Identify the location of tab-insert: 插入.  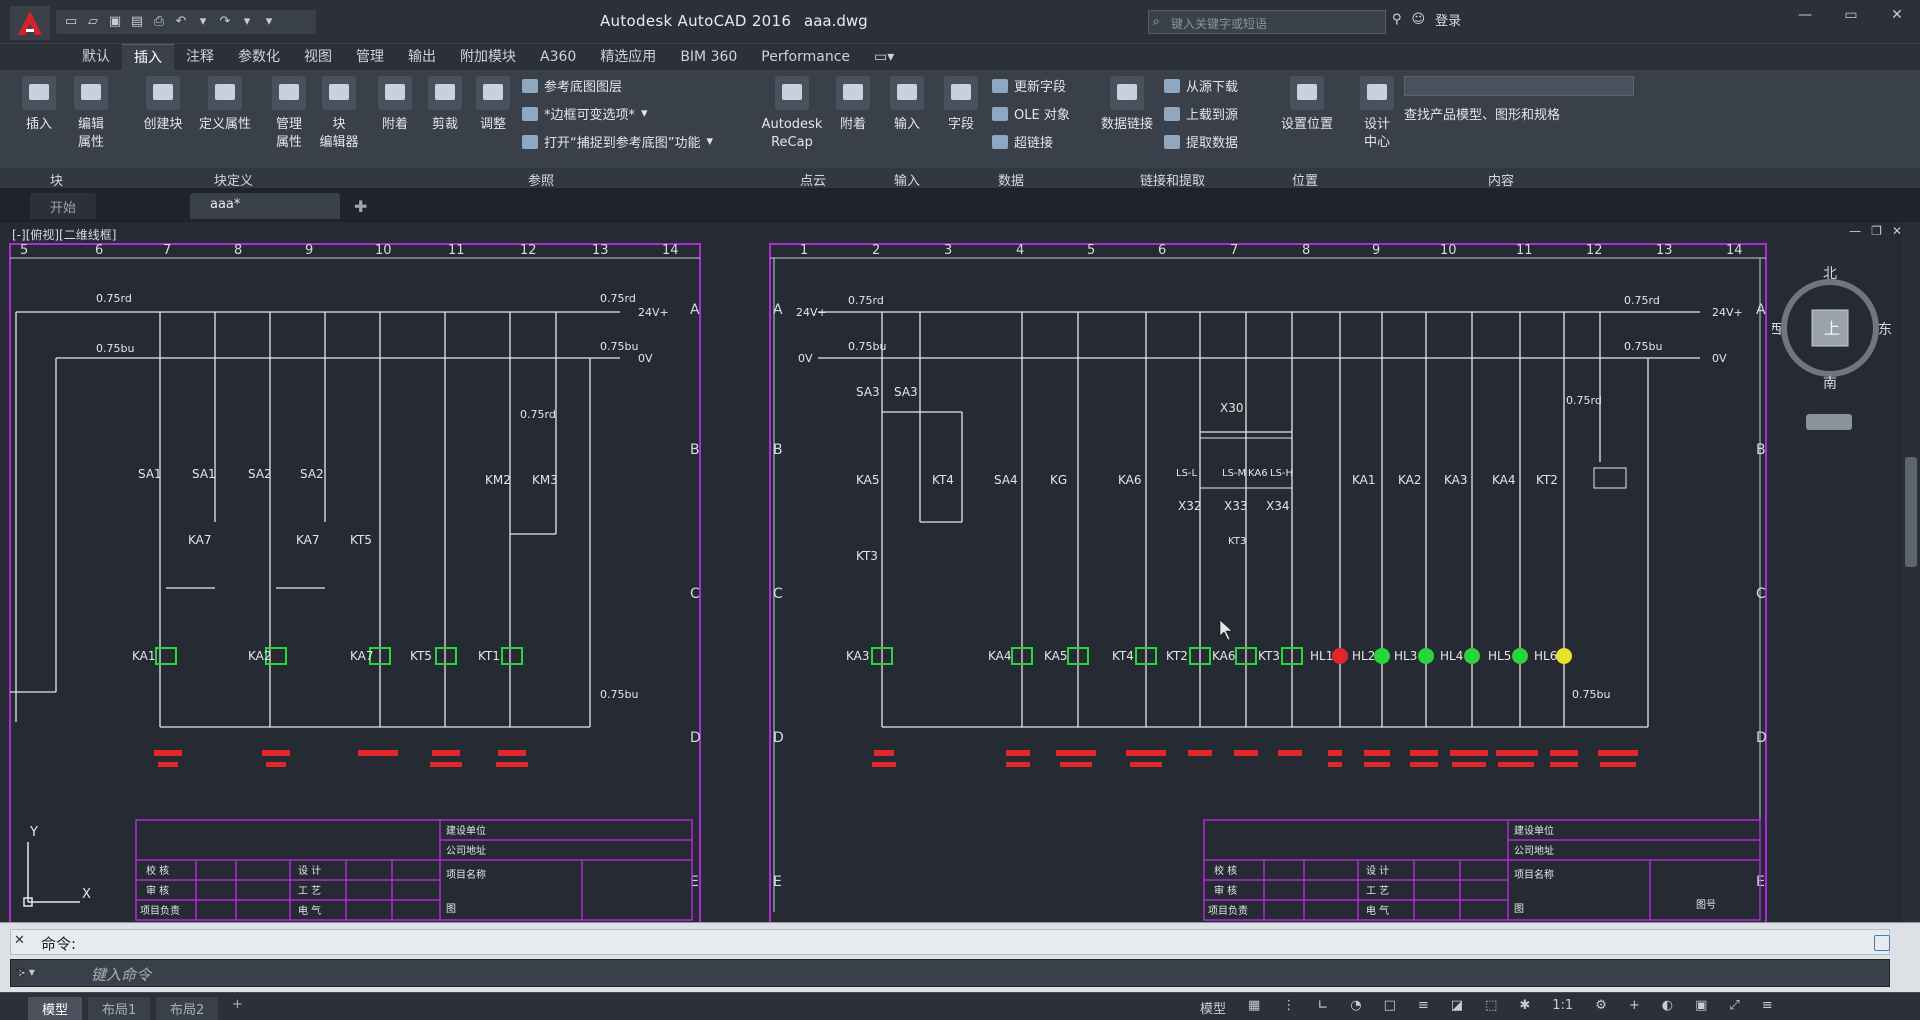
(148, 57).